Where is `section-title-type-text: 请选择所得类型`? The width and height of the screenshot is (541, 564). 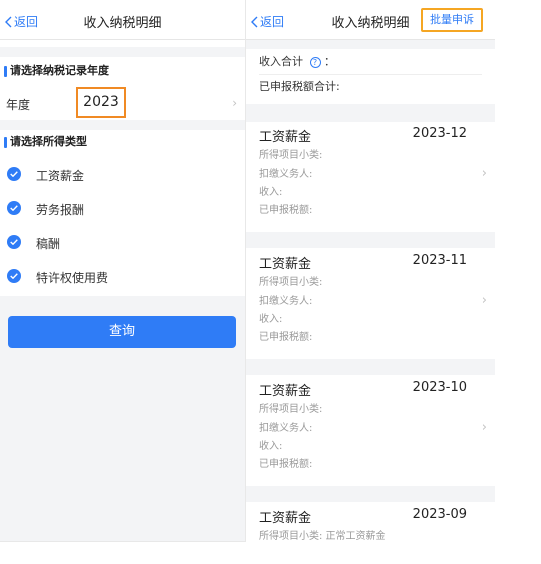
section-title-type-text: 请选择所得类型 is located at coordinates (48, 141).